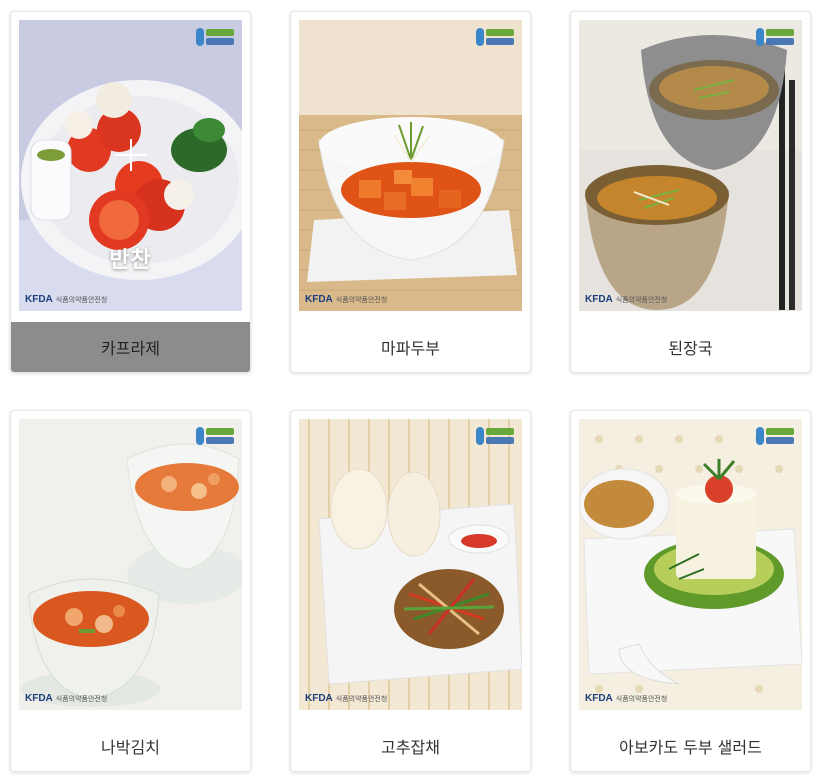  I want to click on recipe-card-gochu-japchae: KFDA 식품의약품안전청 고추잡채, so click(410, 591).